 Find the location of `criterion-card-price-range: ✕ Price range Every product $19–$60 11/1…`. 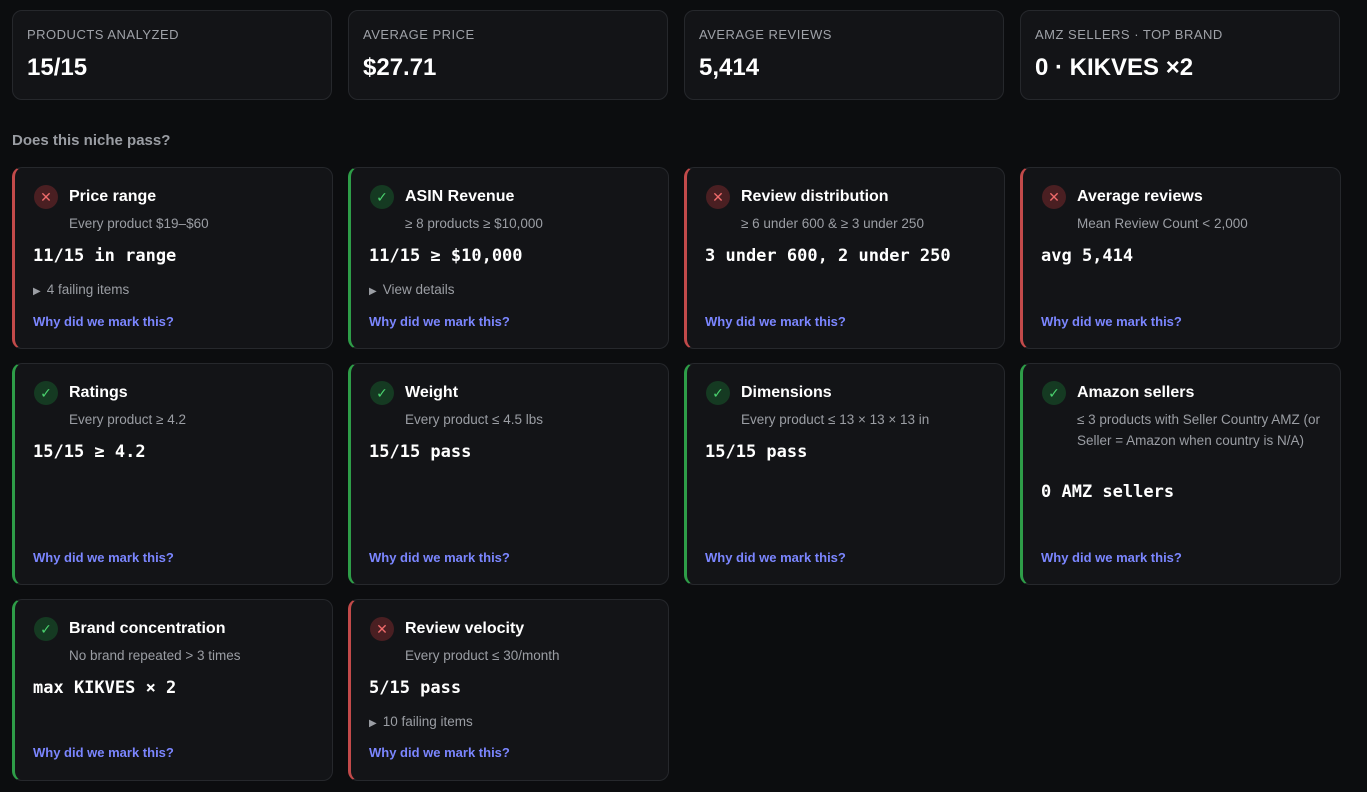

criterion-card-price-range: ✕ Price range Every product $19–$60 11/1… is located at coordinates (172, 258).